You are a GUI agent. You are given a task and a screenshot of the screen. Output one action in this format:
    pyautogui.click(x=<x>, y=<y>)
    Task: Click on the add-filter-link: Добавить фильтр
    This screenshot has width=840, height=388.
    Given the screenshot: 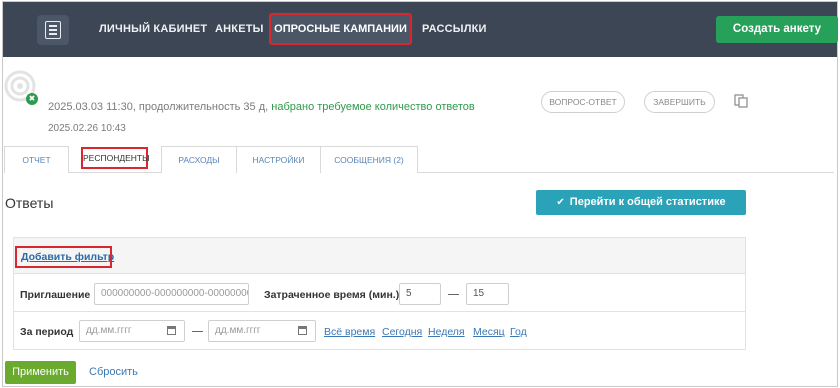 What is the action you would take?
    pyautogui.click(x=64, y=257)
    